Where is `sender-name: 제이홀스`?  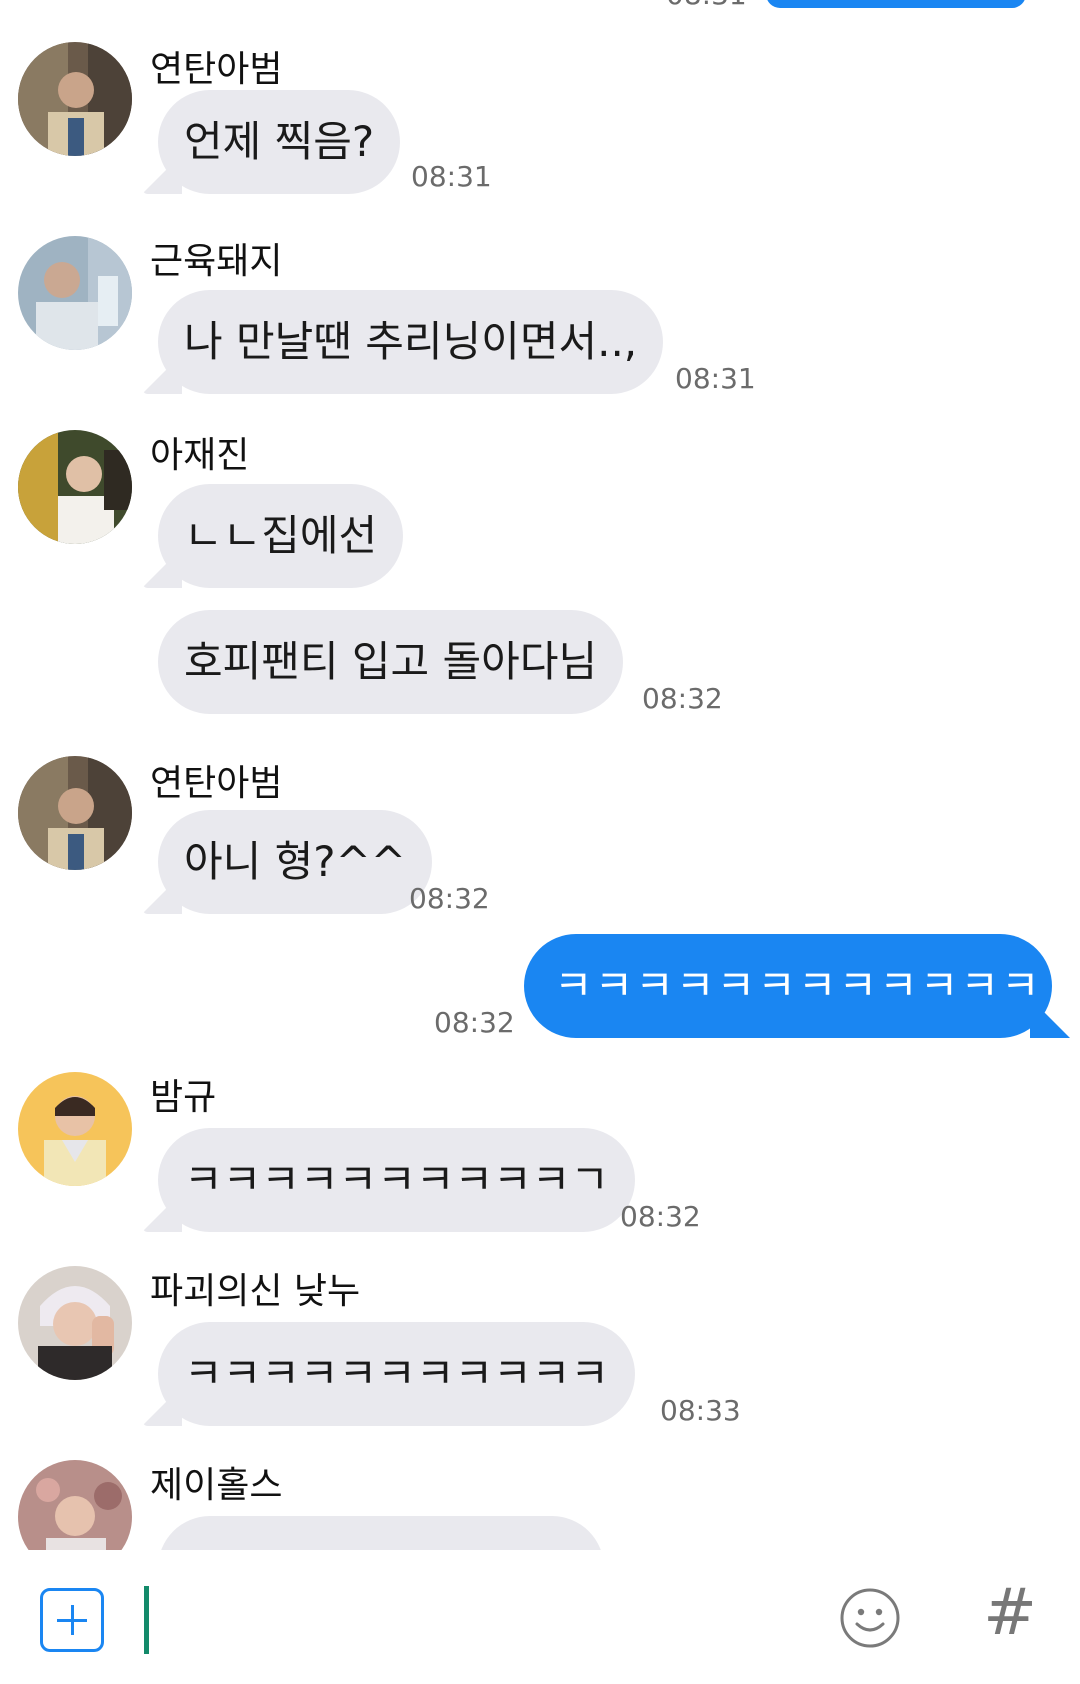 sender-name: 제이홀스 is located at coordinates (216, 1485).